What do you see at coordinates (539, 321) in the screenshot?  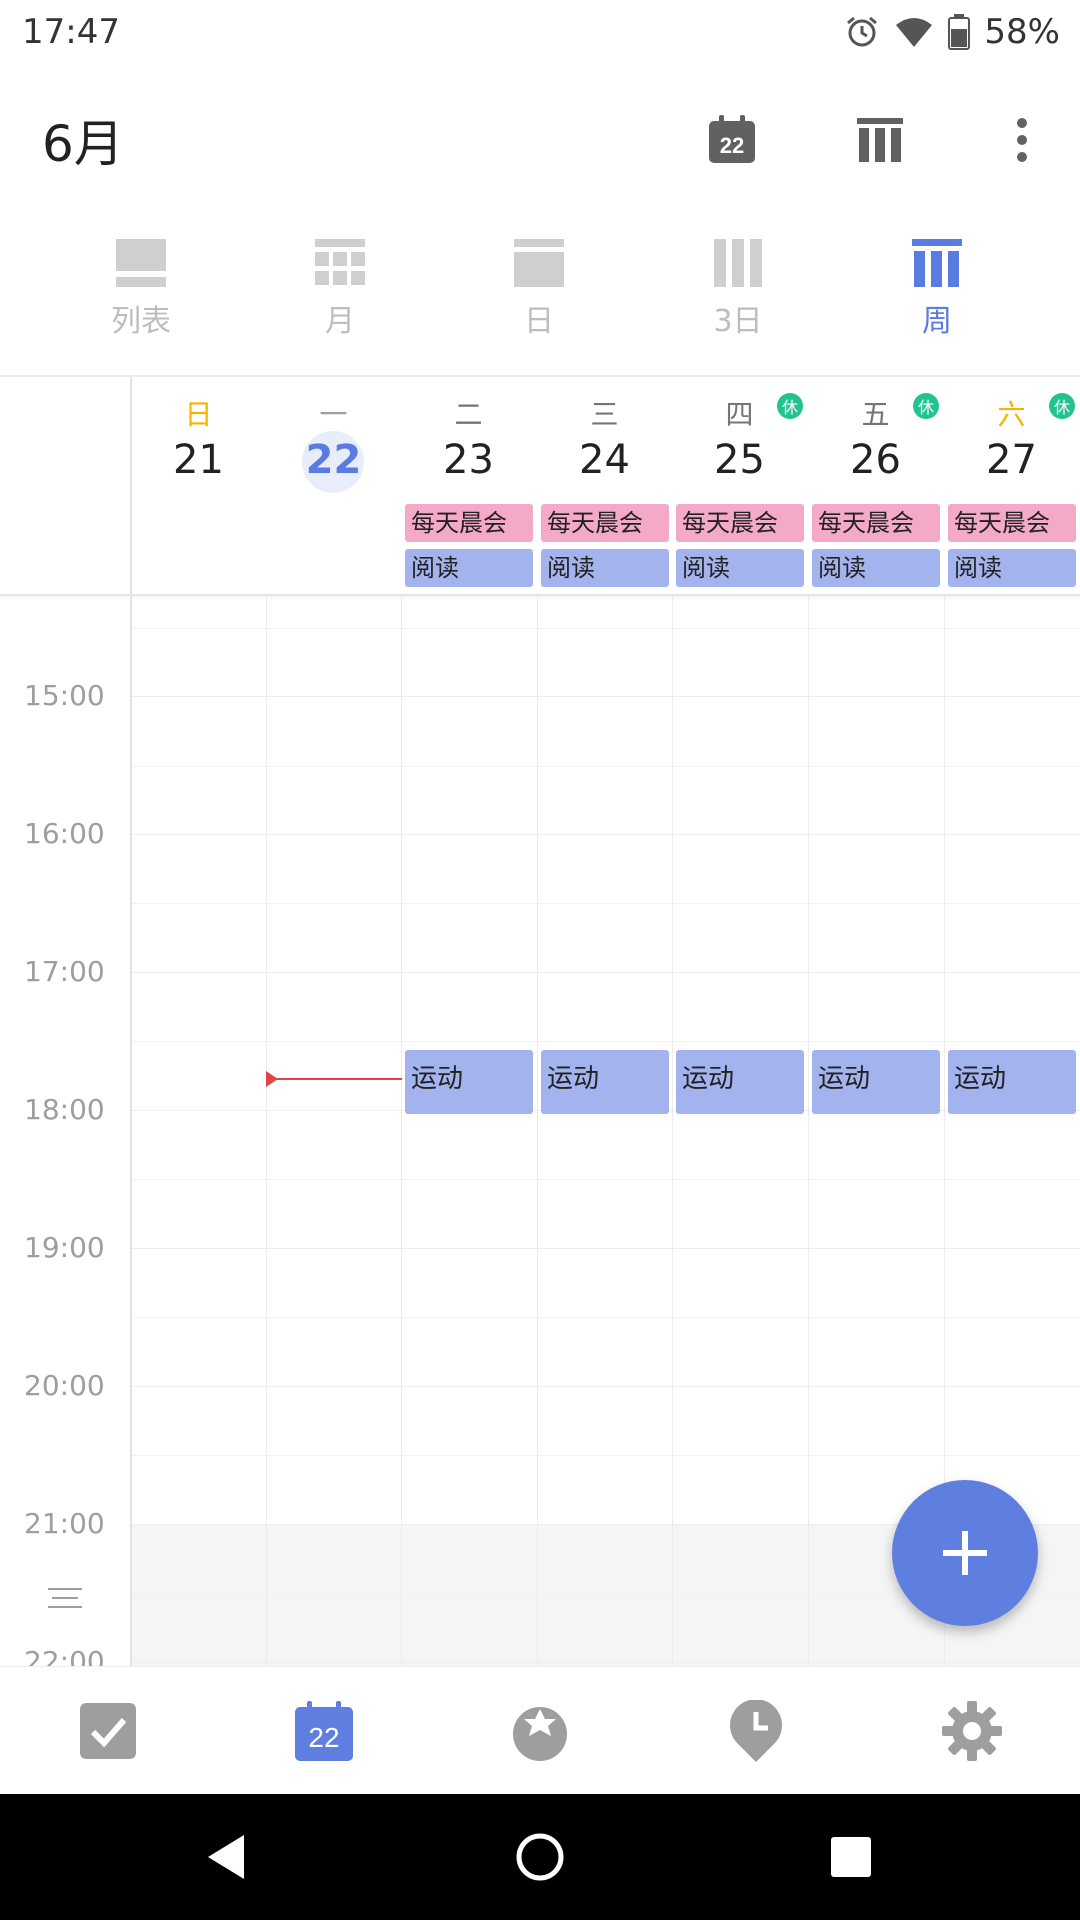 I see `view-label-day: 日` at bounding box center [539, 321].